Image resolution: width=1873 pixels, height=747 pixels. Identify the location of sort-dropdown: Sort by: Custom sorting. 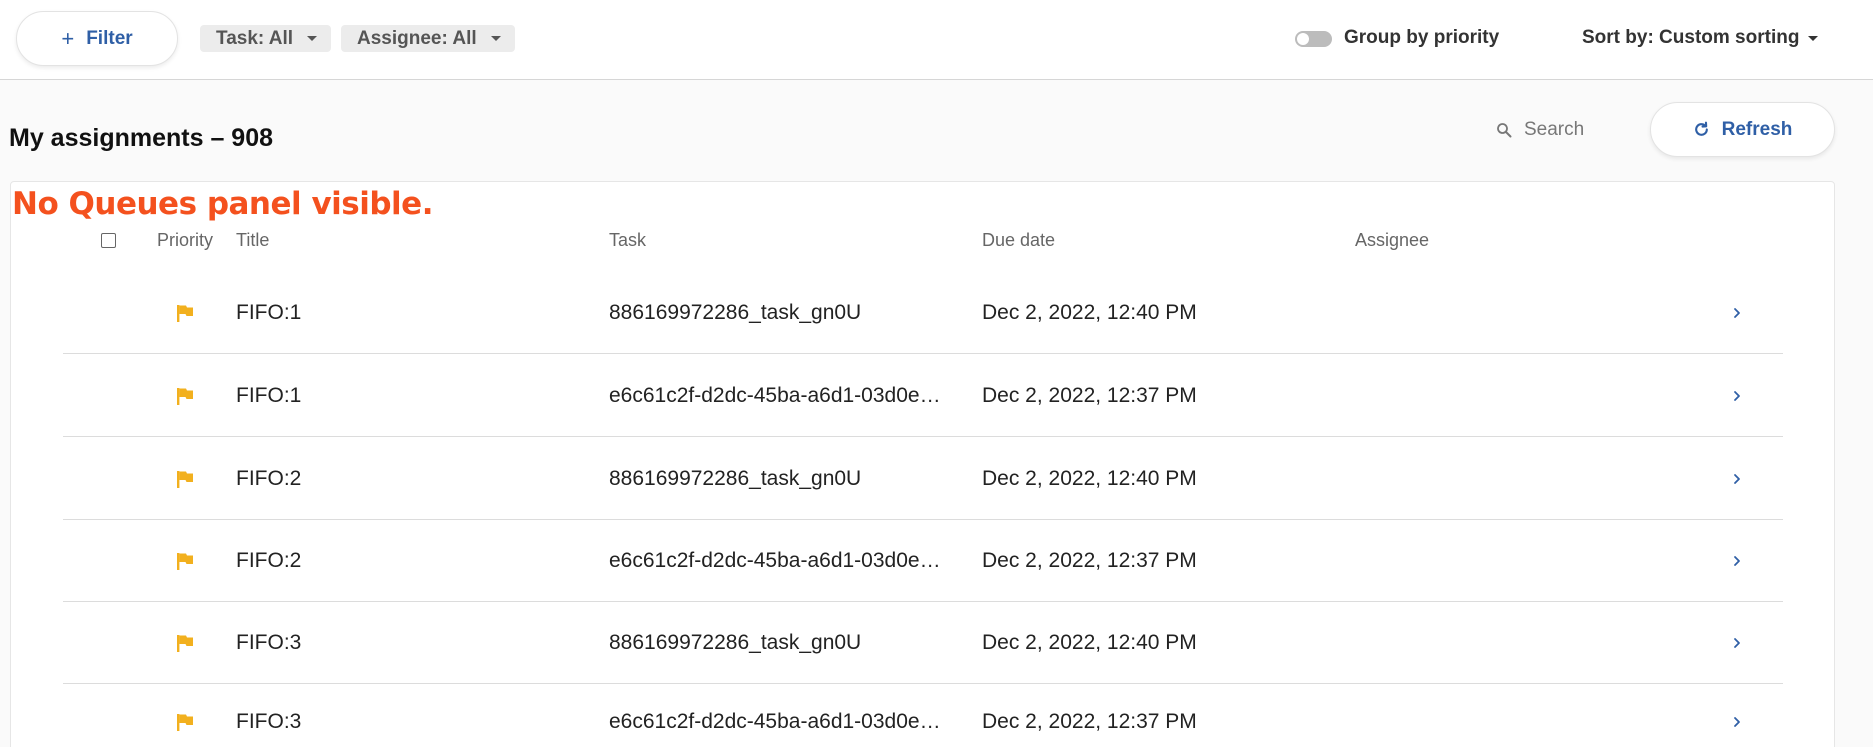
(1700, 38).